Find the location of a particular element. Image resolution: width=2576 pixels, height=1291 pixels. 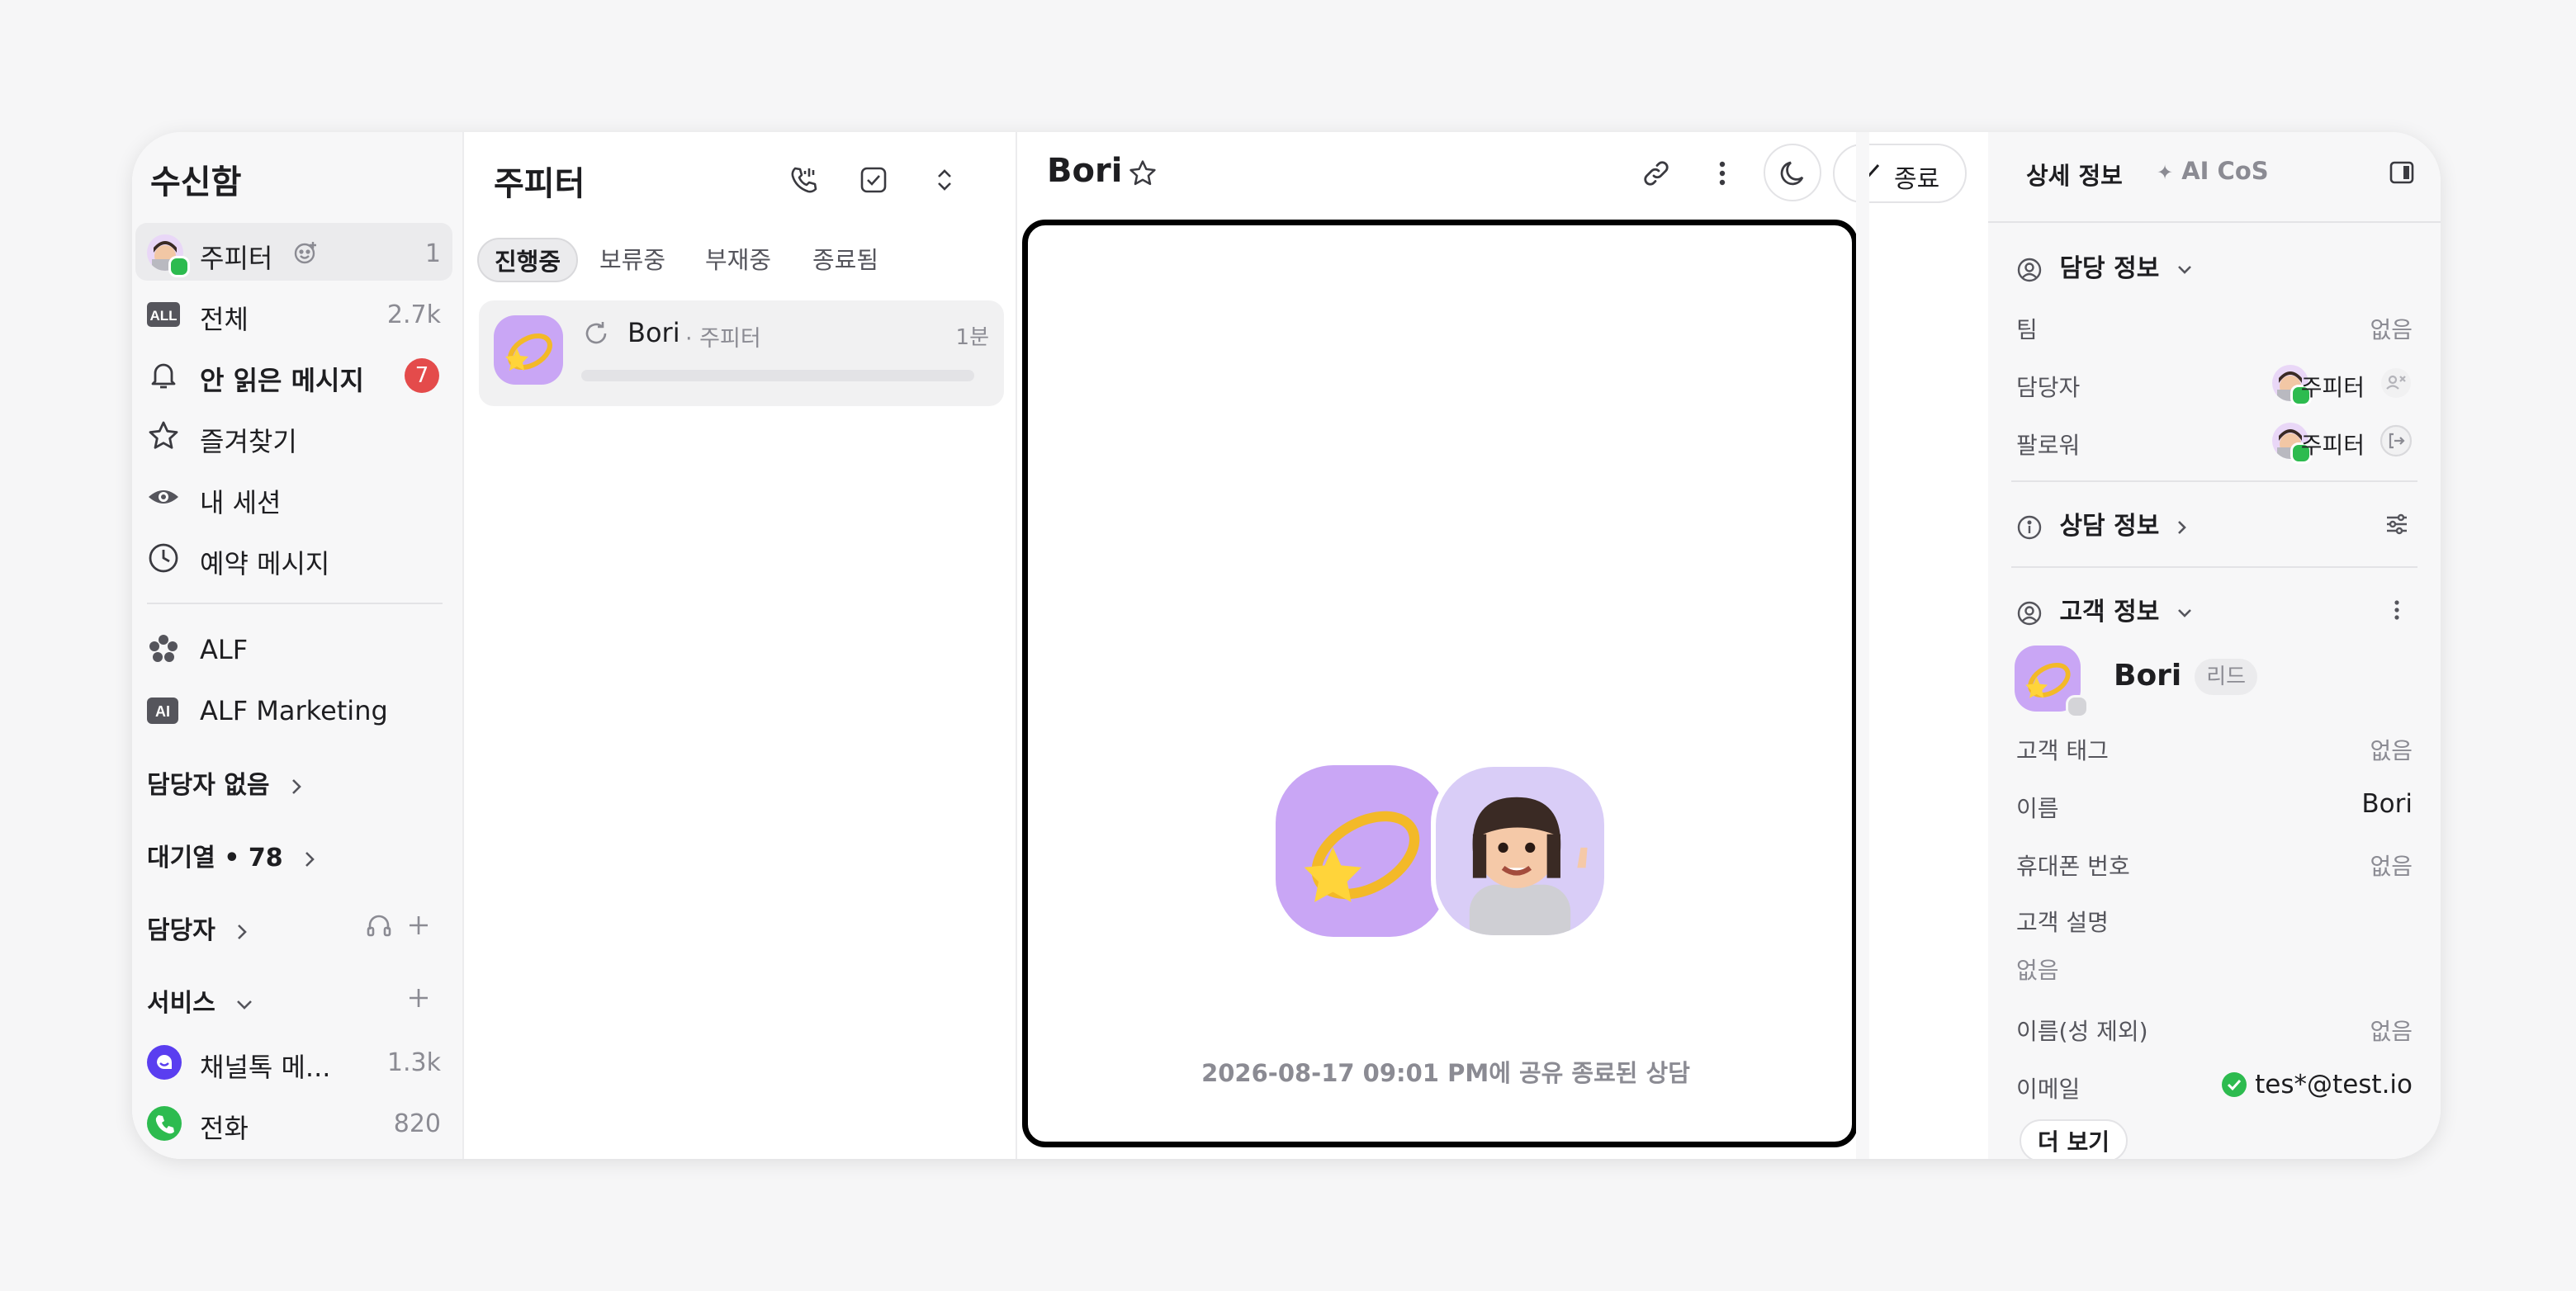

link-icon is located at coordinates (1656, 173).